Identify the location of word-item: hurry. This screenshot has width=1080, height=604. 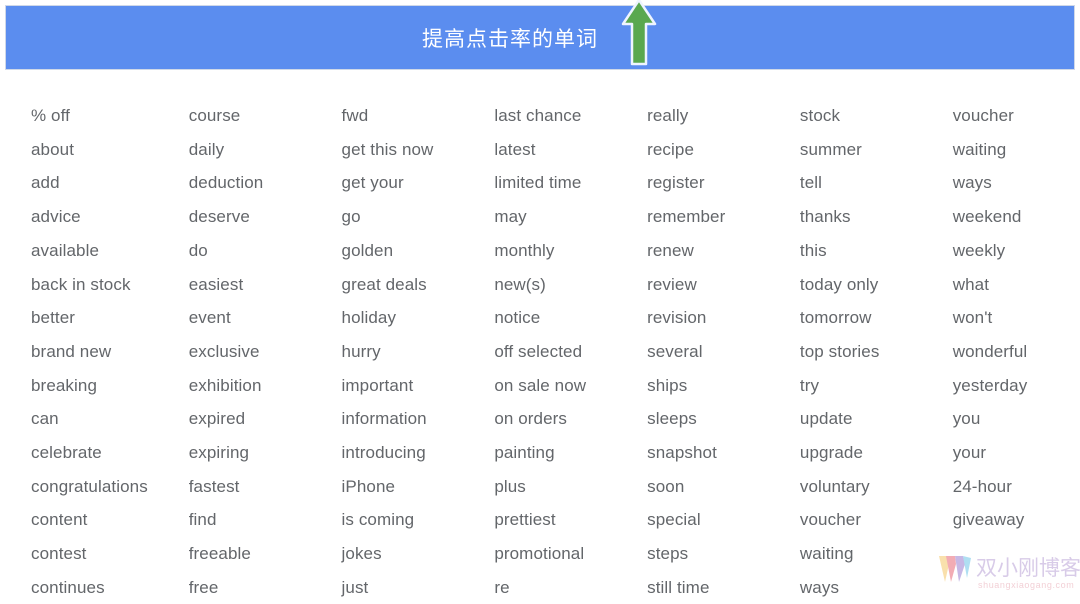
(361, 351).